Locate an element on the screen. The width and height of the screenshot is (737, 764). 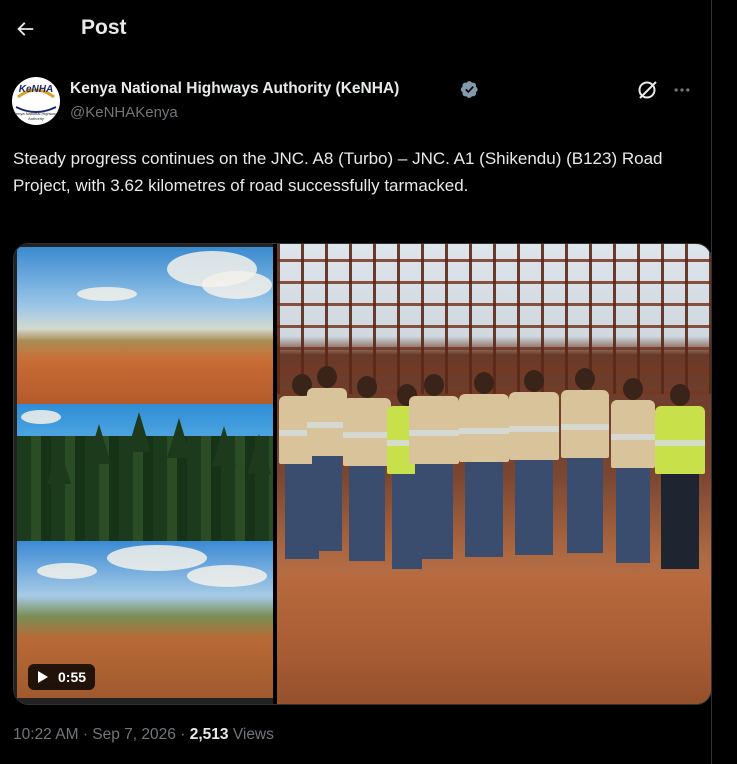
avatar: KeNHA Kenya National Highways Authority is located at coordinates (36, 101).